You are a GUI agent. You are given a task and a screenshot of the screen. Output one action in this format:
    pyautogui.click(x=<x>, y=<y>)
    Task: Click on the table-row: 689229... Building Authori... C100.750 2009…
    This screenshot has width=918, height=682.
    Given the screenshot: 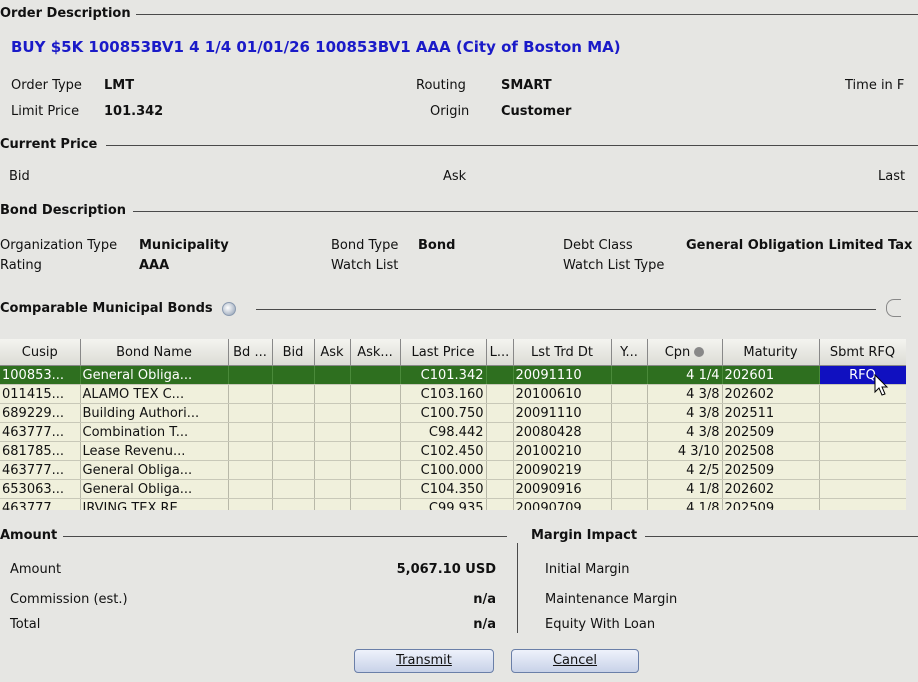 What is the action you would take?
    pyautogui.click(x=453, y=413)
    